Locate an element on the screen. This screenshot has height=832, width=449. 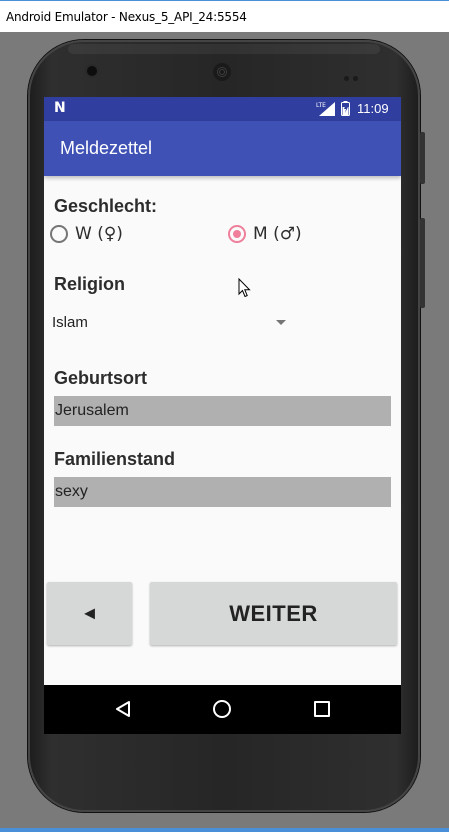
marital-status-field: sexy is located at coordinates (222, 492).